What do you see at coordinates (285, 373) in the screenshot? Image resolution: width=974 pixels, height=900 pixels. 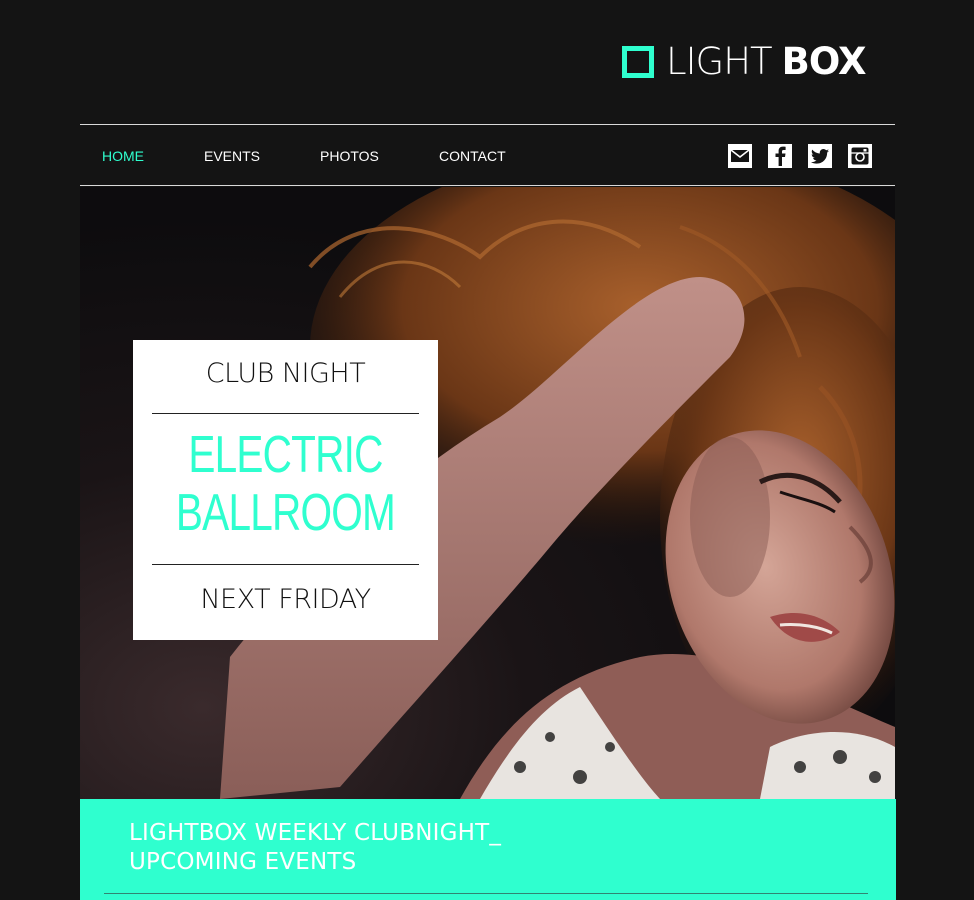 I see `promo-subtitle: CLUB NIGHT` at bounding box center [285, 373].